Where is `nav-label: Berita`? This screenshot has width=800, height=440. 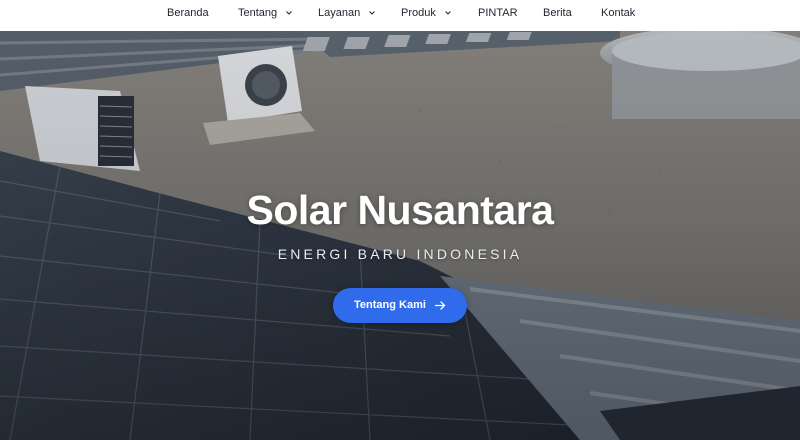
nav-label: Berita is located at coordinates (557, 13).